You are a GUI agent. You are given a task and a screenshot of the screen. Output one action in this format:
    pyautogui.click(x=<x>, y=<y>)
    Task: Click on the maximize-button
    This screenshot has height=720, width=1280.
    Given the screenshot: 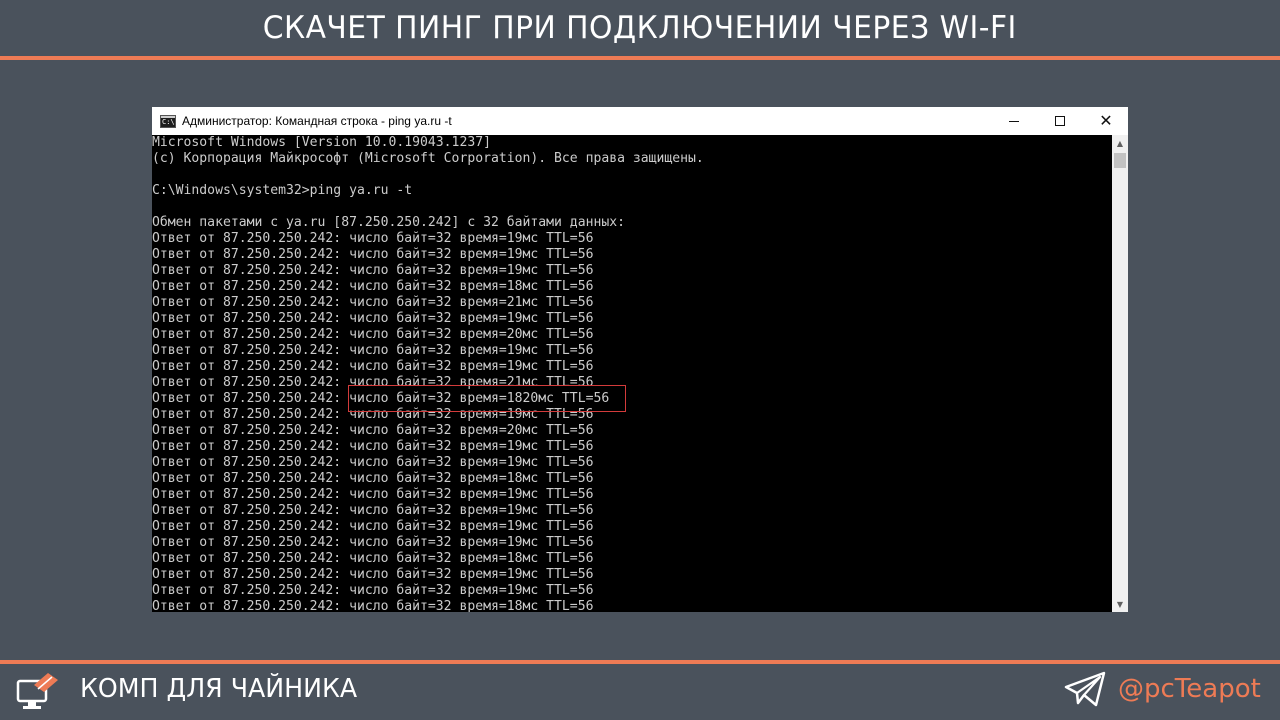 What is the action you would take?
    pyautogui.click(x=1060, y=121)
    